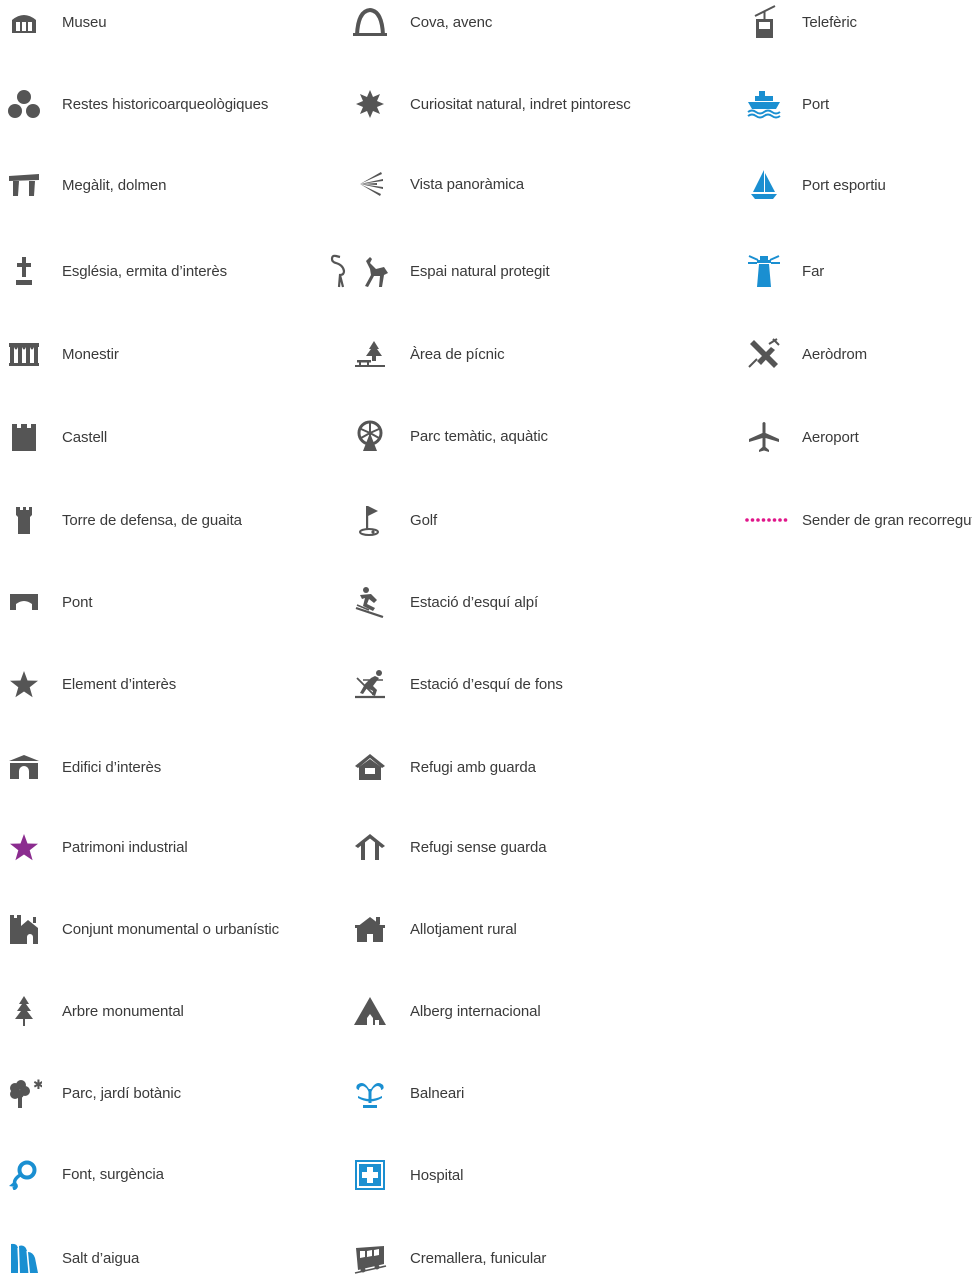 This screenshot has height=1276, width=972. What do you see at coordinates (84, 1174) in the screenshot?
I see `legend-item-spring: Font, surgència` at bounding box center [84, 1174].